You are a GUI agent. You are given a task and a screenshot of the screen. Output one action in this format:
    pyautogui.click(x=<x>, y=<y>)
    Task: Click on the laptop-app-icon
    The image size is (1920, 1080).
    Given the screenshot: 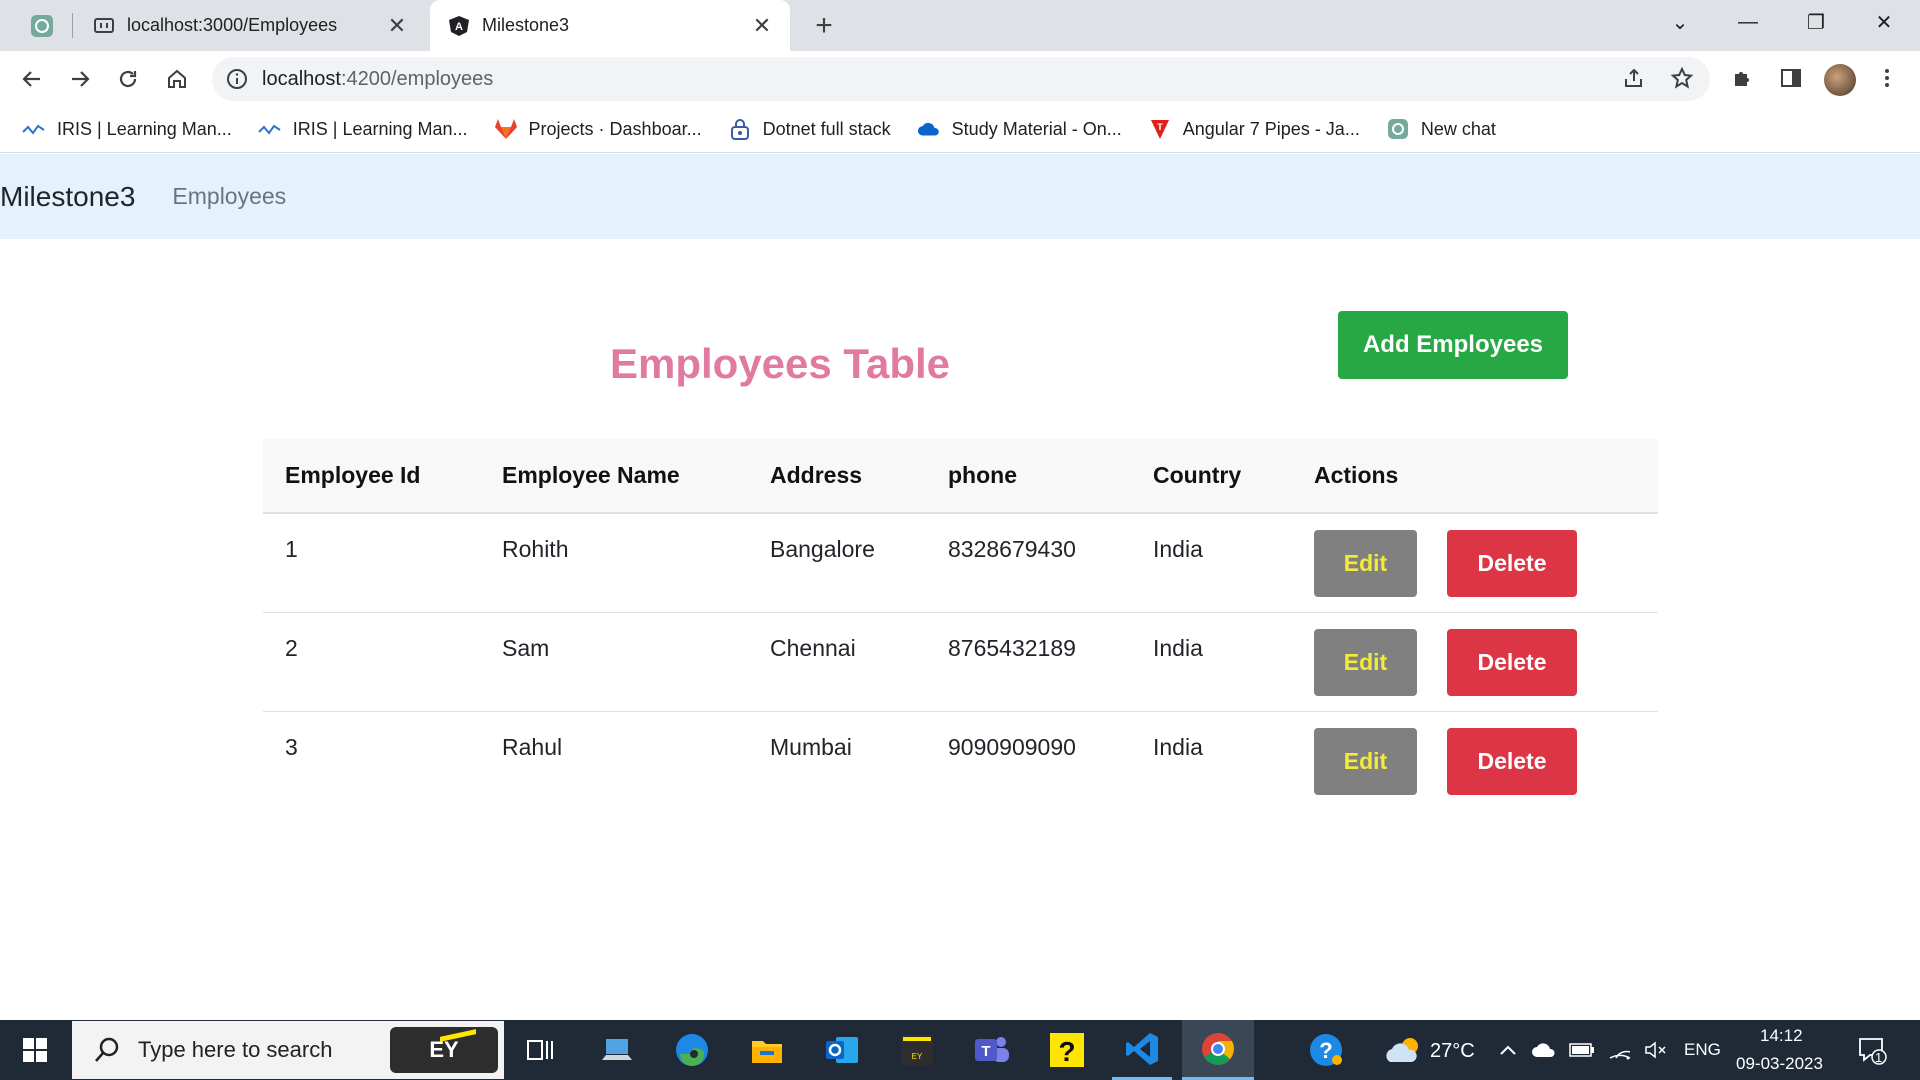 What is the action you would take?
    pyautogui.click(x=617, y=1050)
    